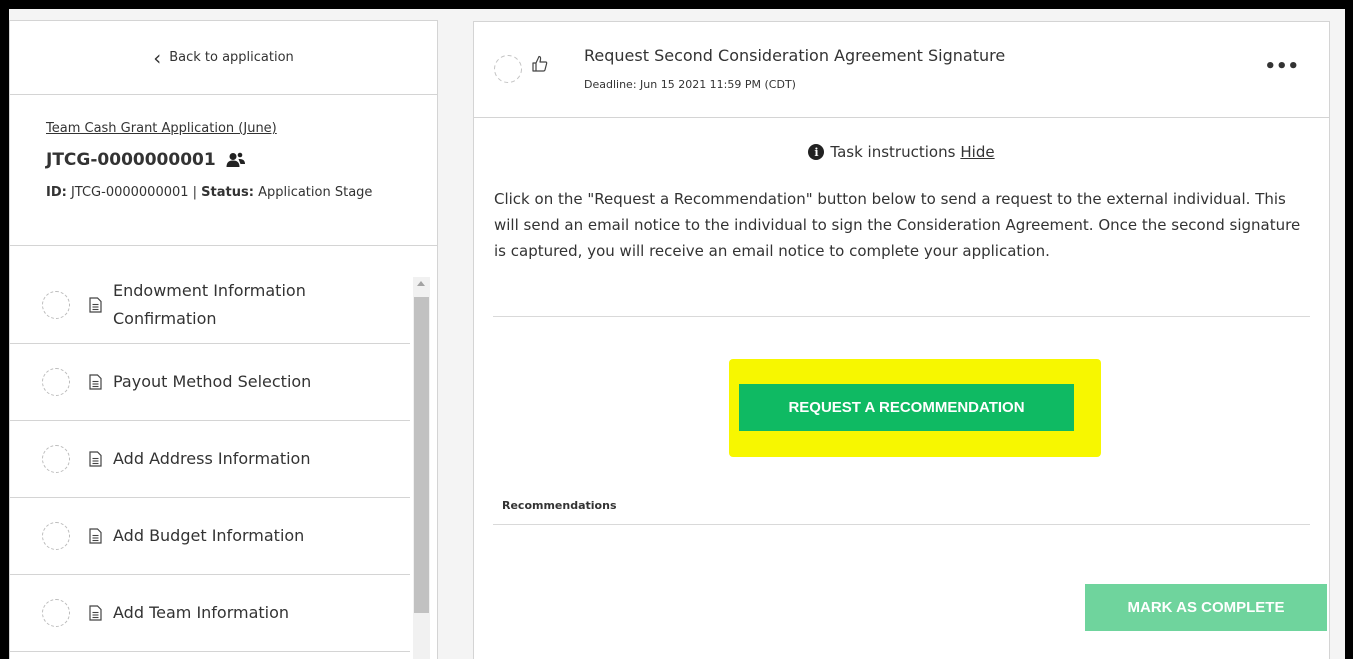 This screenshot has height=659, width=1353. What do you see at coordinates (690, 84) in the screenshot?
I see `task-deadline: Deadline: Jun 15 2021 11:59 PM (CDT)` at bounding box center [690, 84].